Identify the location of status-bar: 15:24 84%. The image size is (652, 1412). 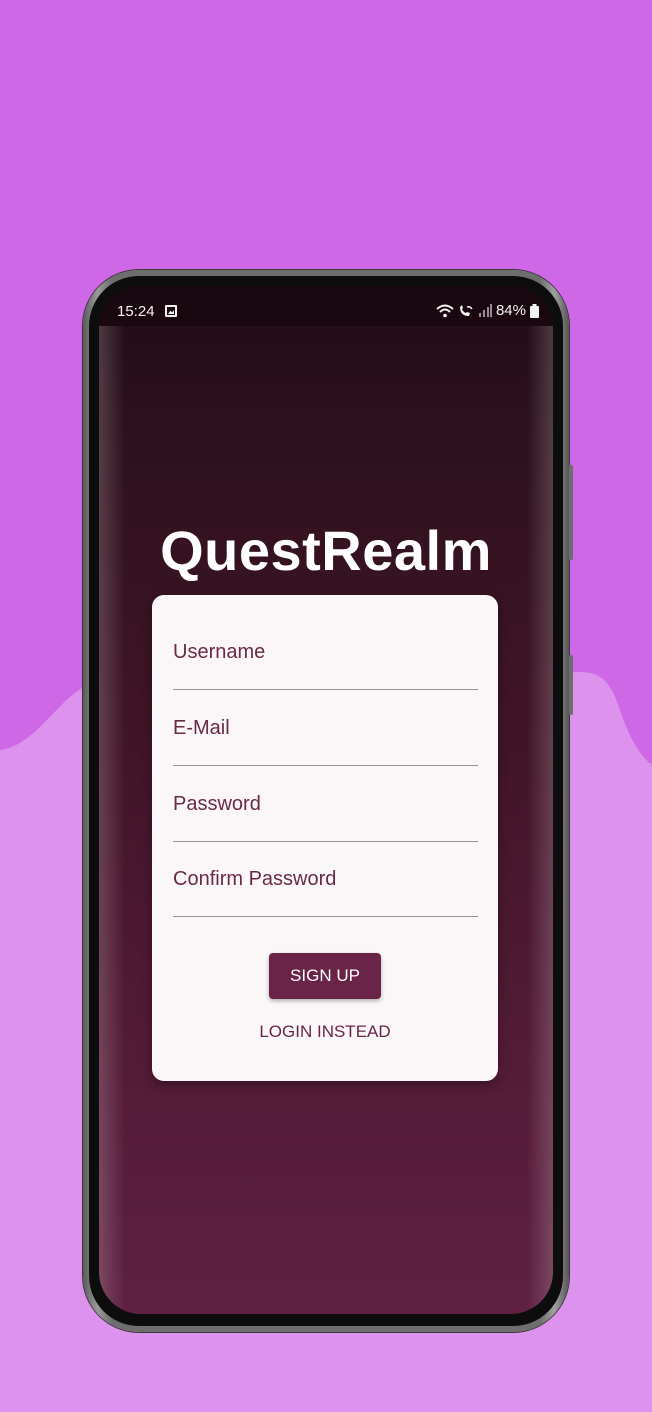
(326, 306).